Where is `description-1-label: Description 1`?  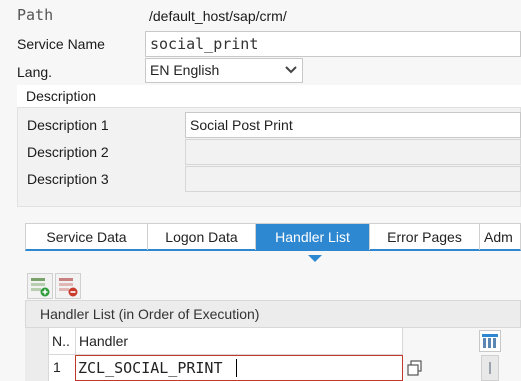 description-1-label: Description 1 is located at coordinates (68, 125).